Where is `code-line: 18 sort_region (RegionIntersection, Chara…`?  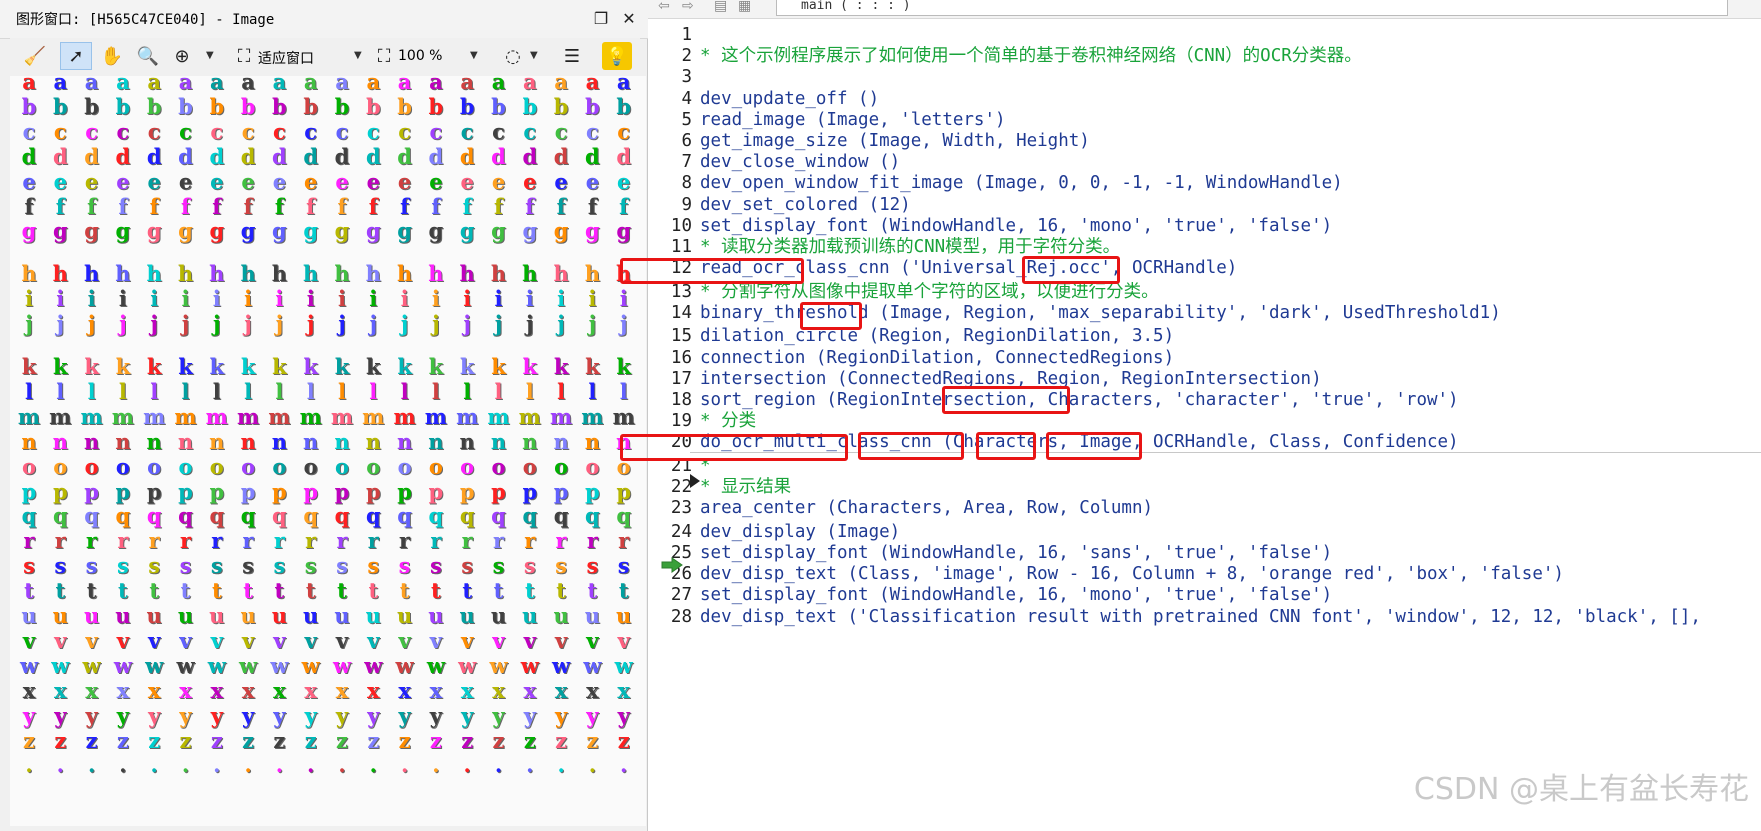
code-line: 18 sort_region (RegionIntersection, Chara… is located at coordinates (1204, 400).